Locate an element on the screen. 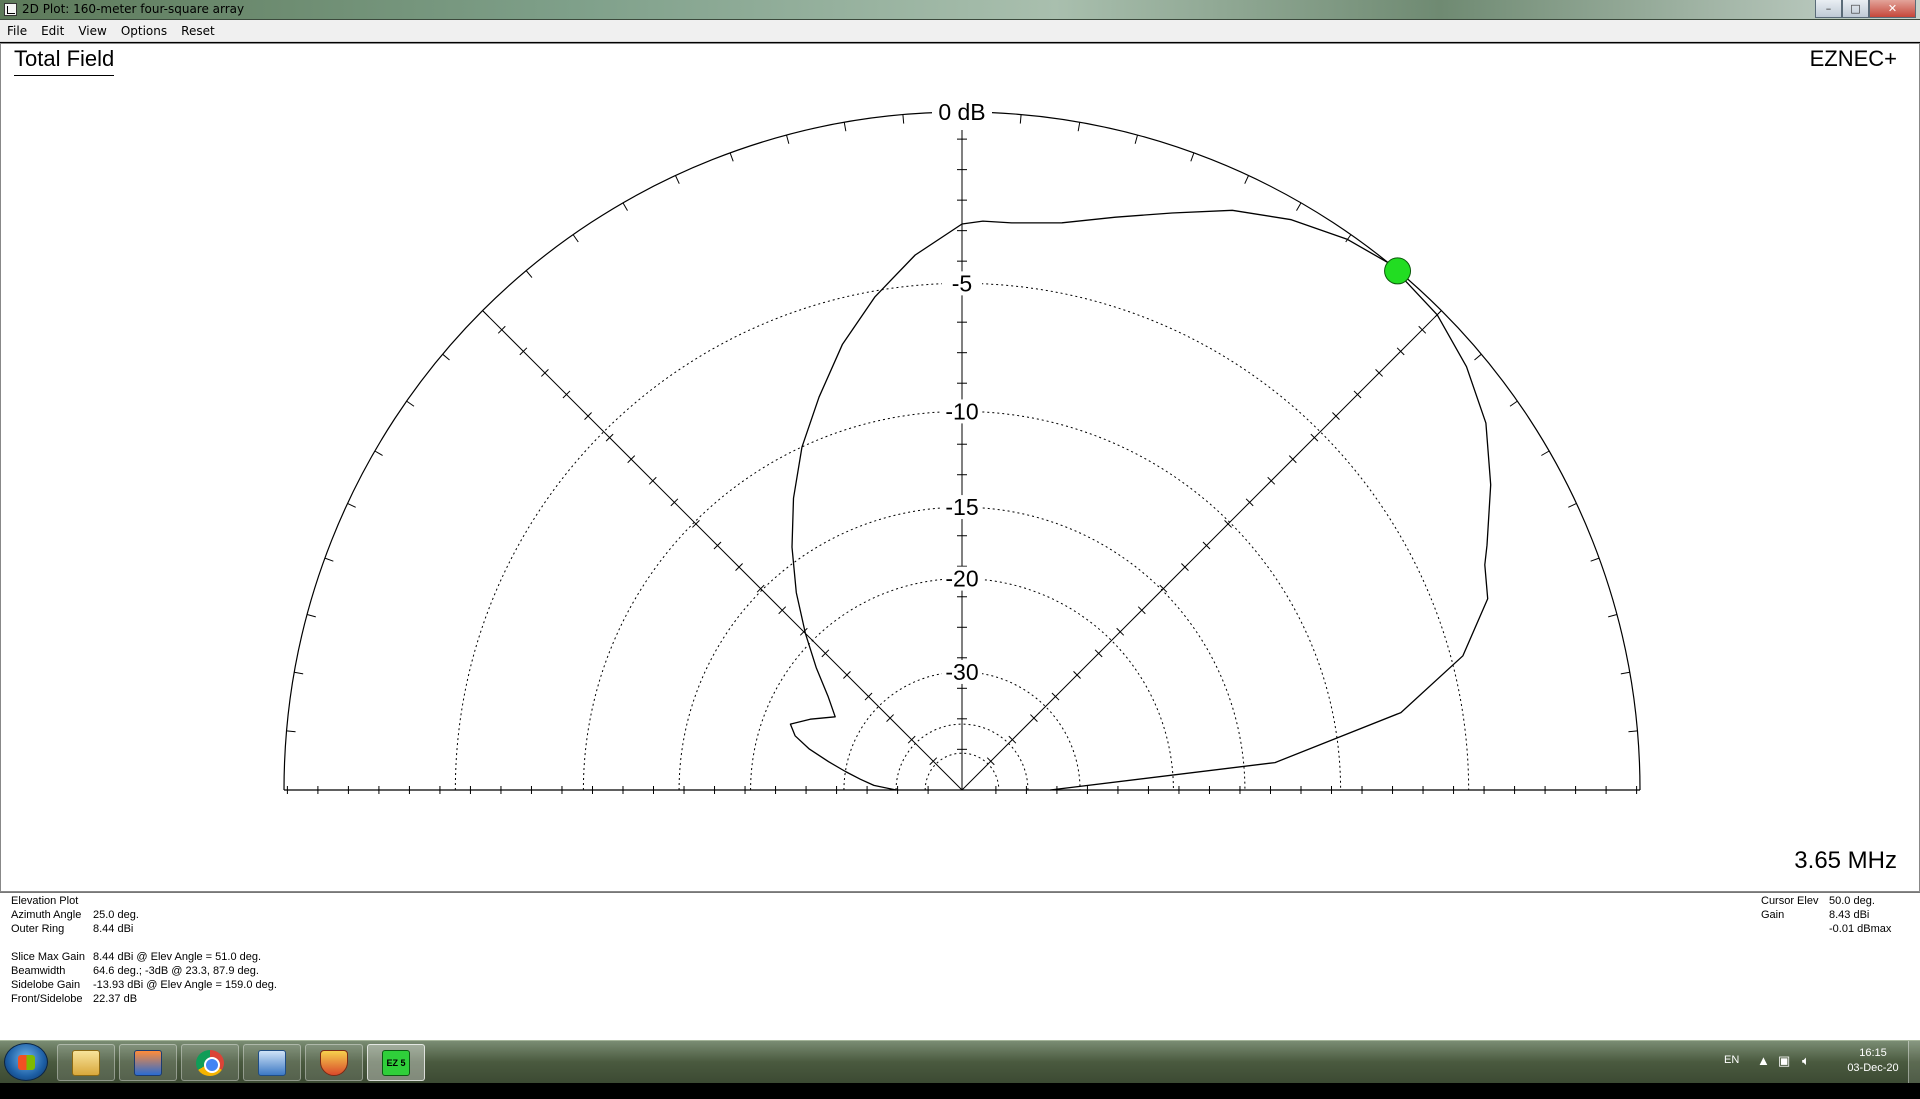  cursor-marker is located at coordinates (1398, 271).